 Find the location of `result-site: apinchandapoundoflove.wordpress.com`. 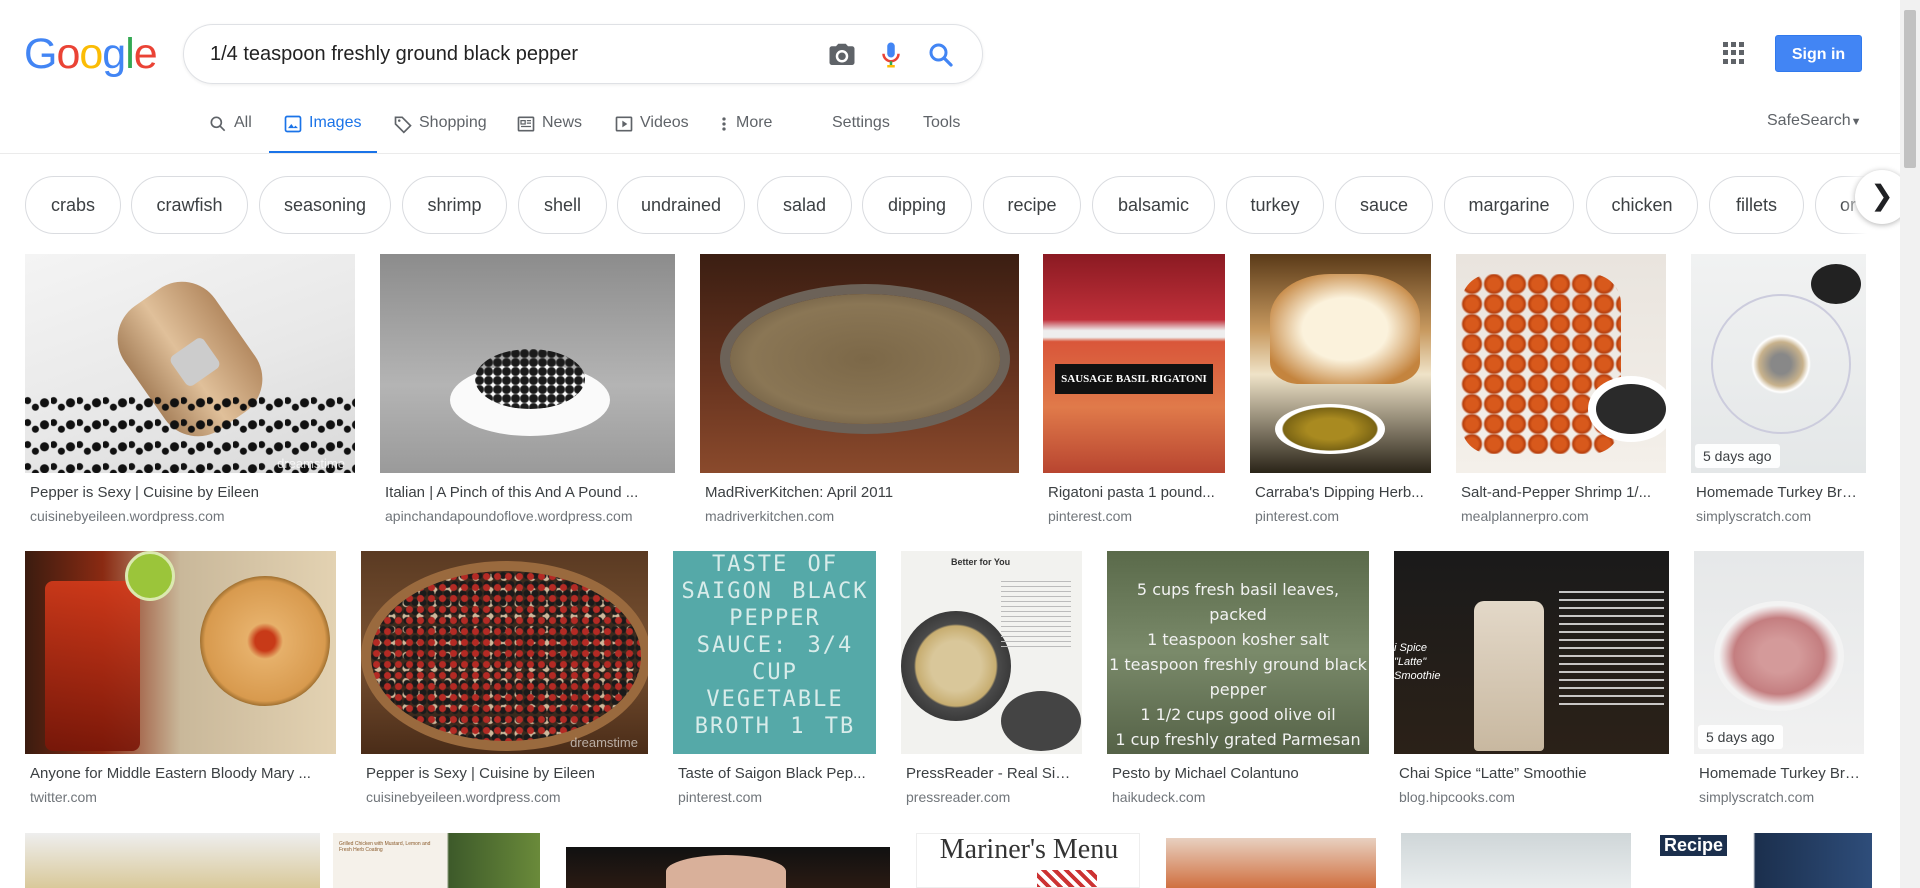

result-site: apinchandapoundoflove.wordpress.com is located at coordinates (527, 516).